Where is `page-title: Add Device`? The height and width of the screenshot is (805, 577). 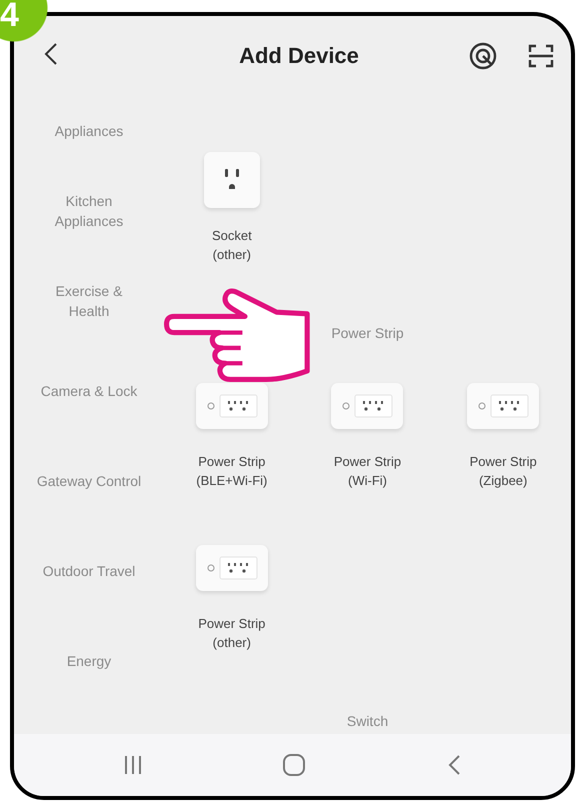 page-title: Add Device is located at coordinates (299, 56).